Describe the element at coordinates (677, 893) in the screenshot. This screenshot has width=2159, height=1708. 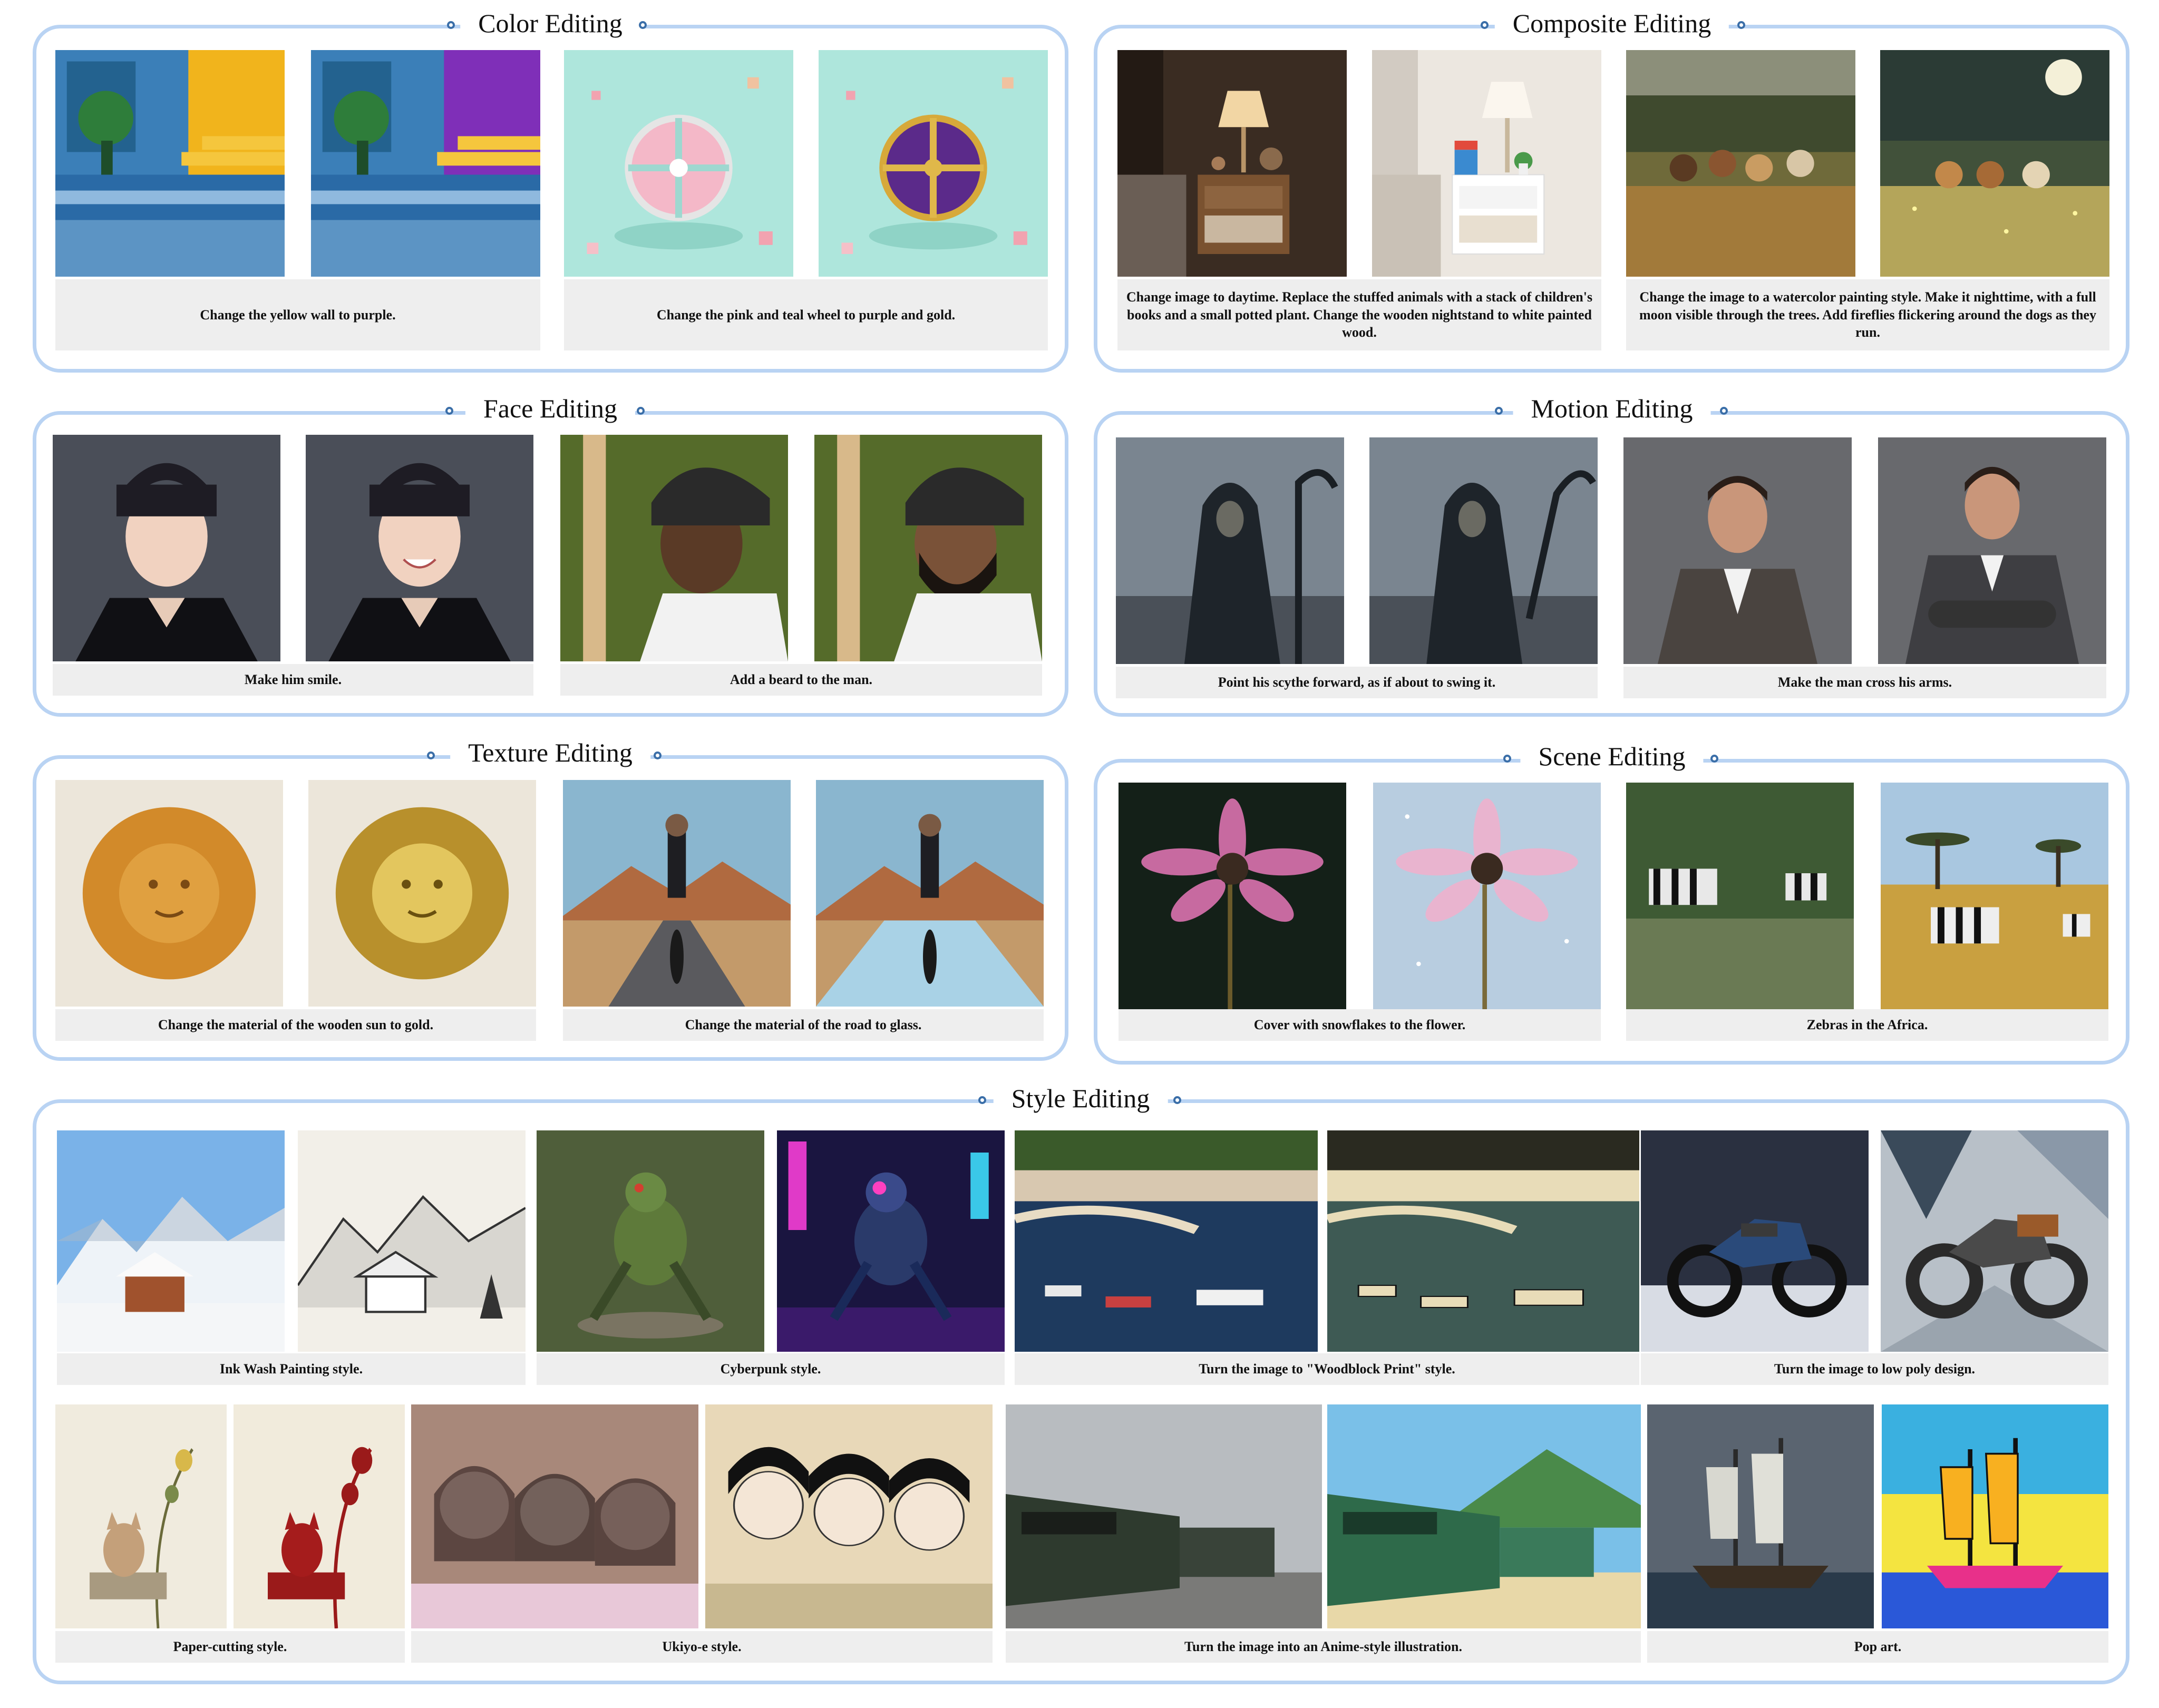
I see `cyclist-road-image` at that location.